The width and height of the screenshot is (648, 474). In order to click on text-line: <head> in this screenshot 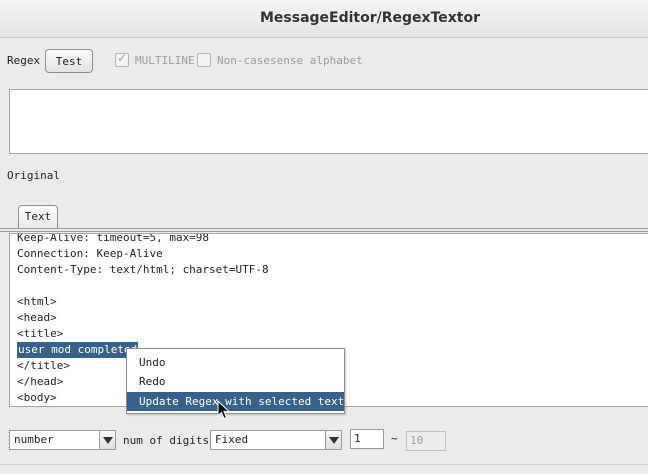, I will do `click(37, 317)`.